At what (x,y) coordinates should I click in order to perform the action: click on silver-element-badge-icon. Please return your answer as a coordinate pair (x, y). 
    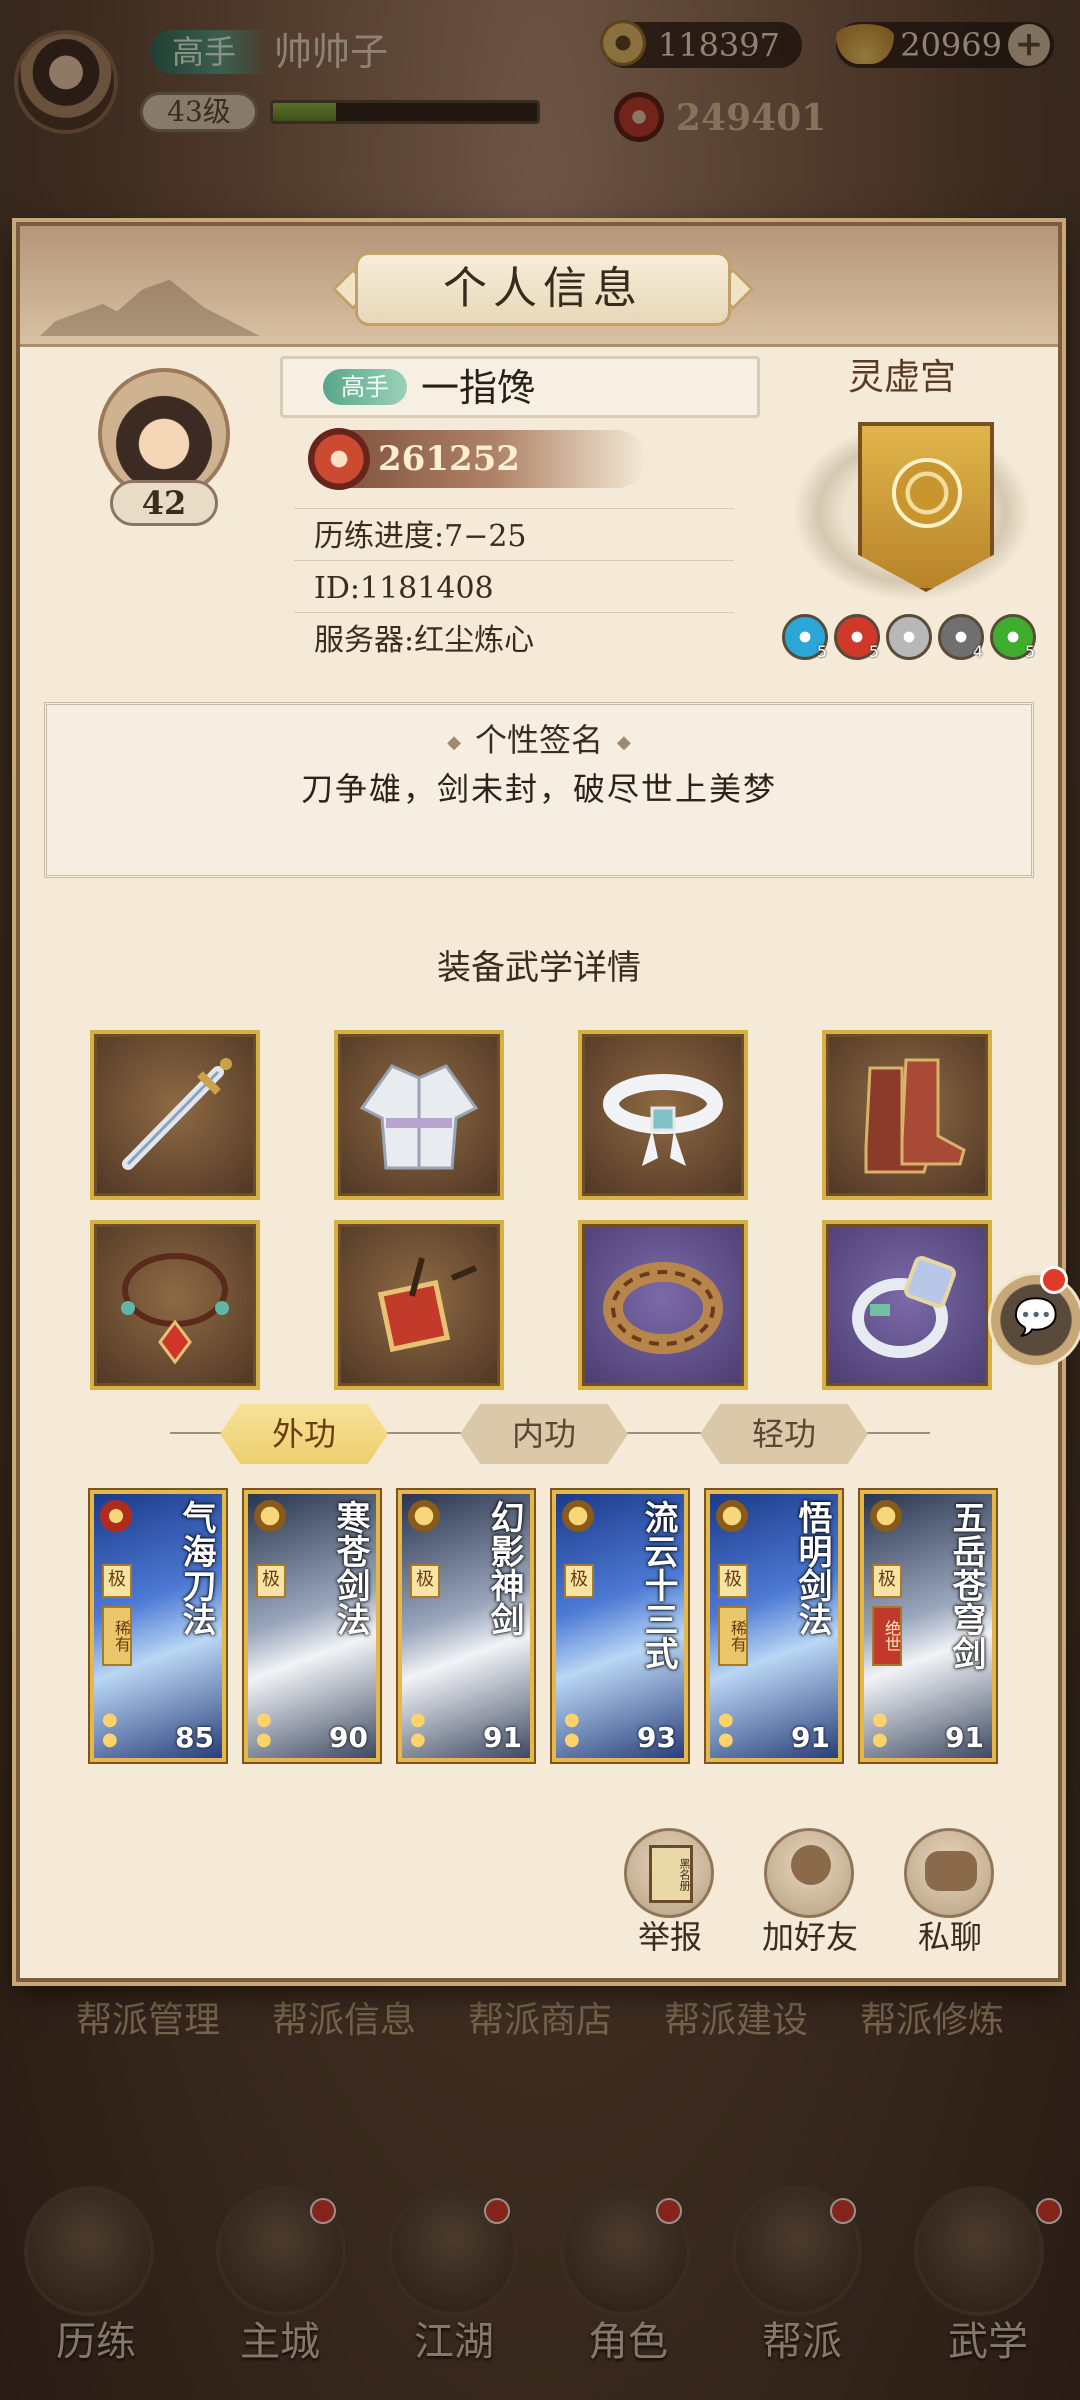
    Looking at the image, I should click on (909, 637).